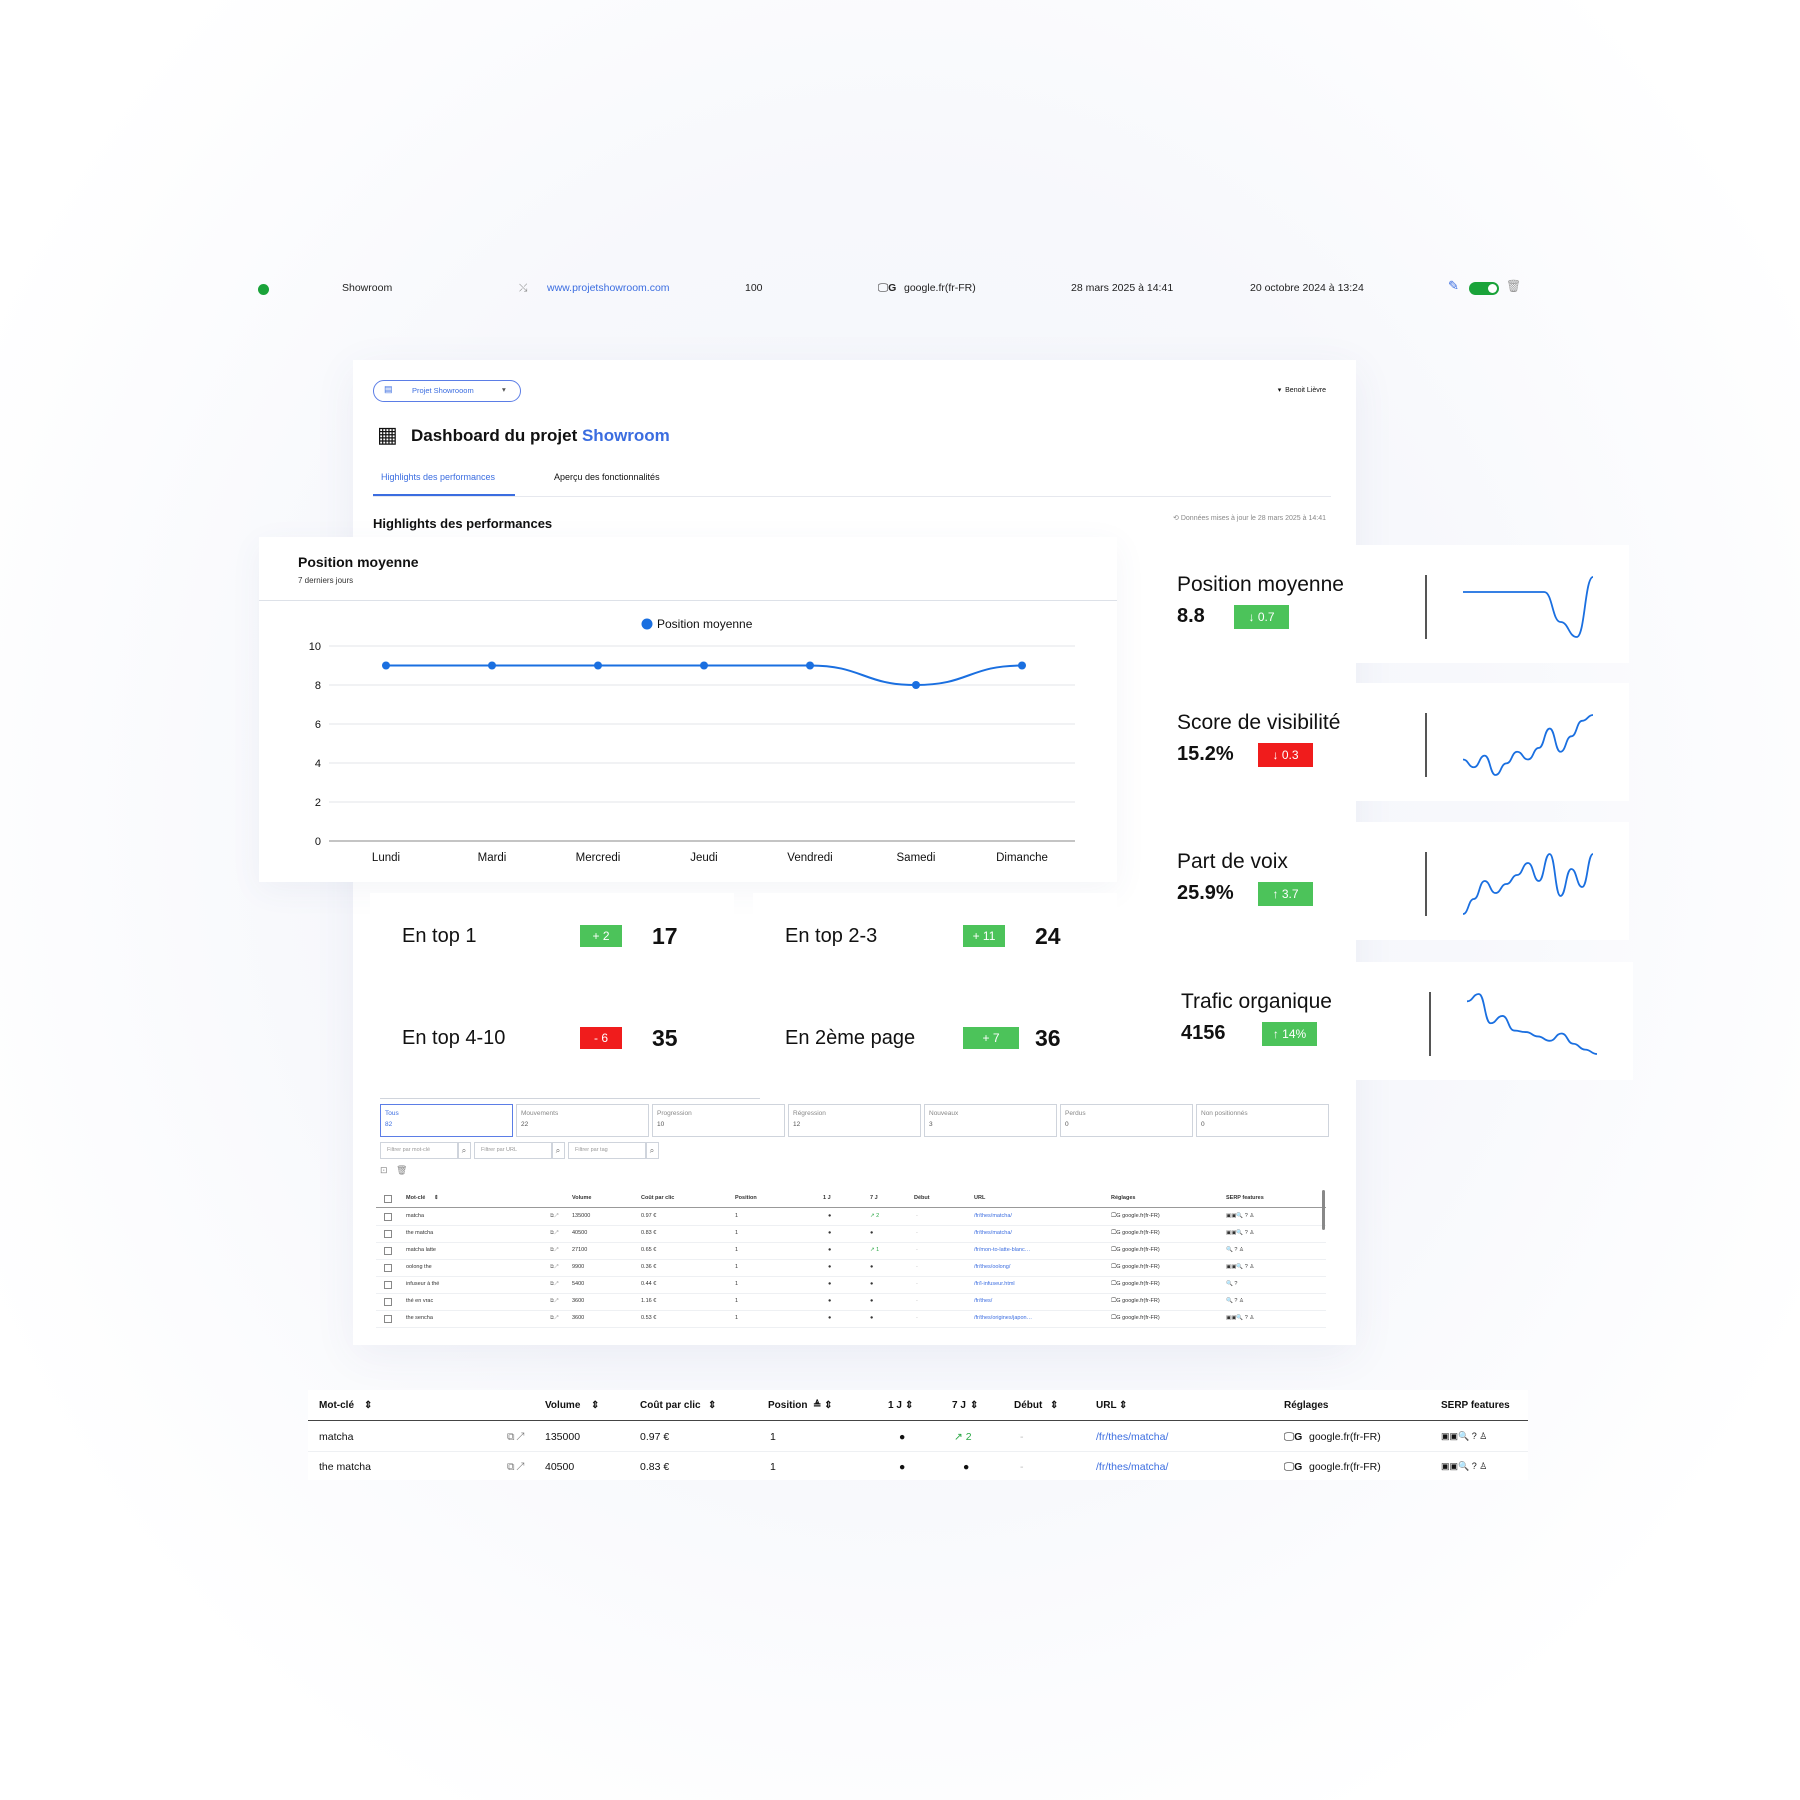 The height and width of the screenshot is (1800, 1800). Describe the element at coordinates (718, 1120) in the screenshot. I see `filter-progression: Progression 10` at that location.